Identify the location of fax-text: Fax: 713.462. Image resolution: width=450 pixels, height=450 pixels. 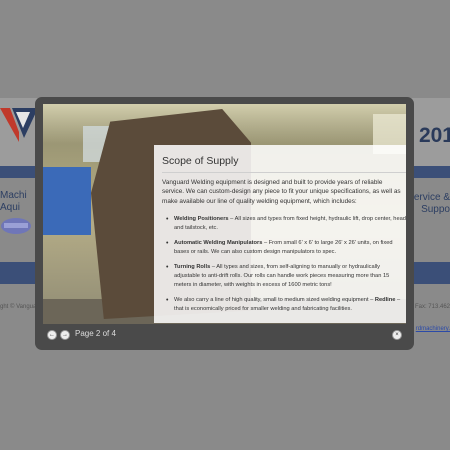
(432, 307).